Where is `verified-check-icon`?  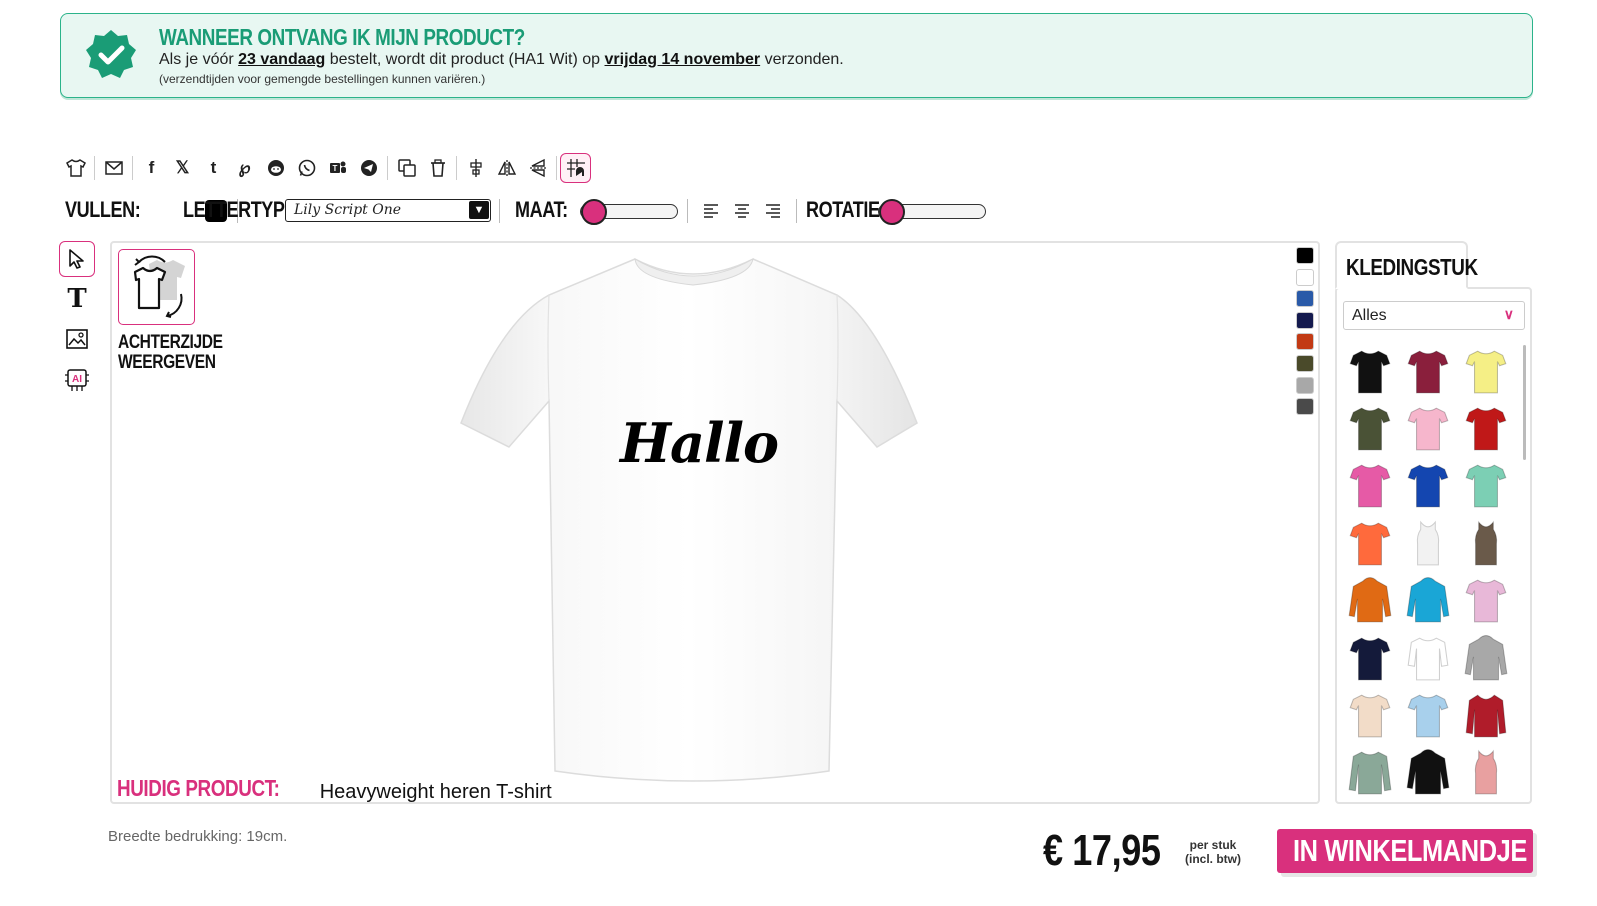
verified-check-icon is located at coordinates (111, 54).